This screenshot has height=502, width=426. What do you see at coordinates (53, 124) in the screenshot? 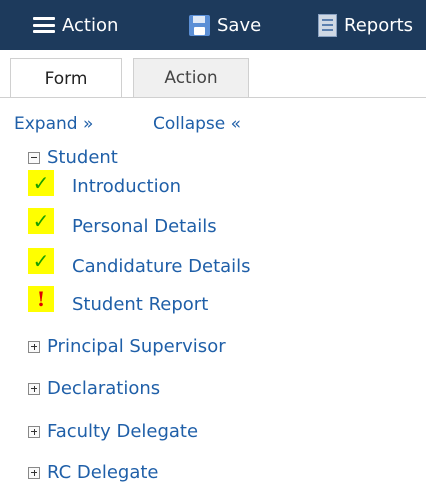
I see `expand-all-link: Expand »` at bounding box center [53, 124].